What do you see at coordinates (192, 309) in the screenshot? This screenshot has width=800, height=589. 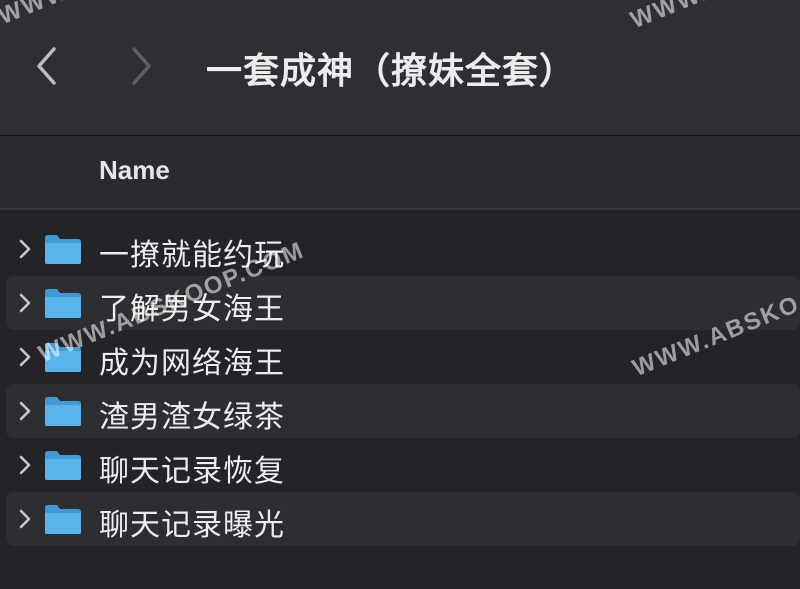 I see `file-name: 了解男女海王` at bounding box center [192, 309].